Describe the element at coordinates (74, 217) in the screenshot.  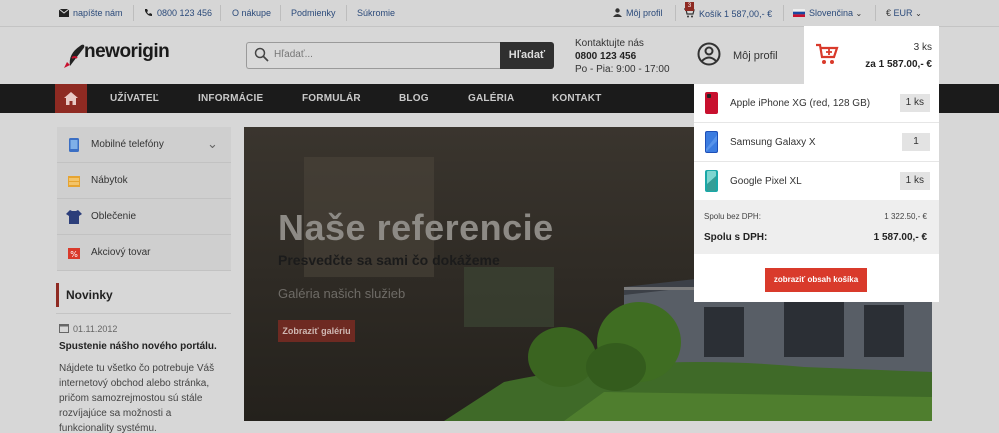
I see `clothing-icon` at that location.